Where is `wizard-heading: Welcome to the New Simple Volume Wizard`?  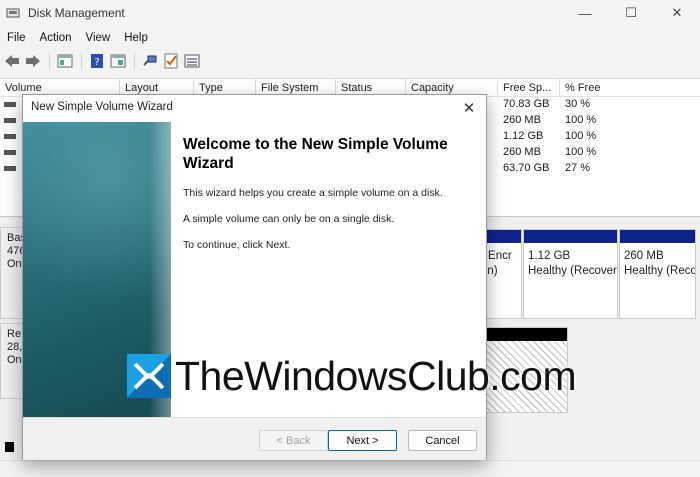
wizard-heading: Welcome to the New Simple Volume Wizard is located at coordinates (315, 154).